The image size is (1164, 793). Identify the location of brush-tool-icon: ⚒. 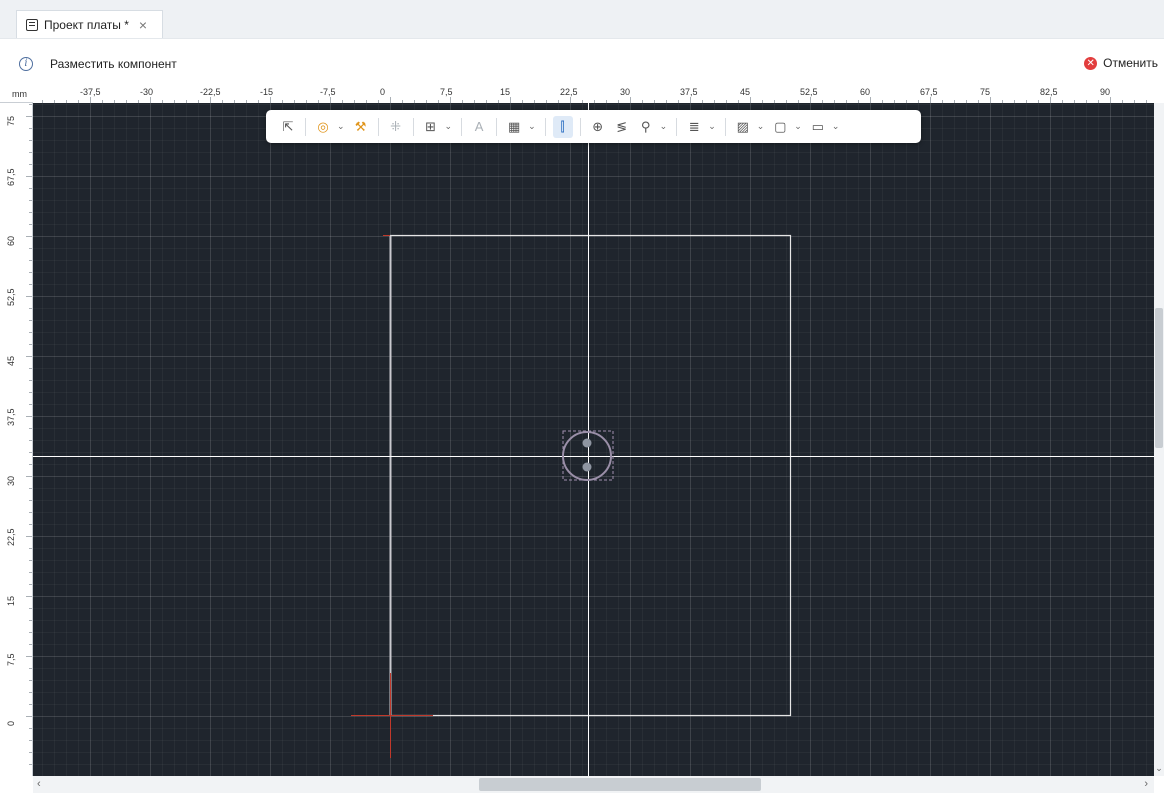
(361, 127).